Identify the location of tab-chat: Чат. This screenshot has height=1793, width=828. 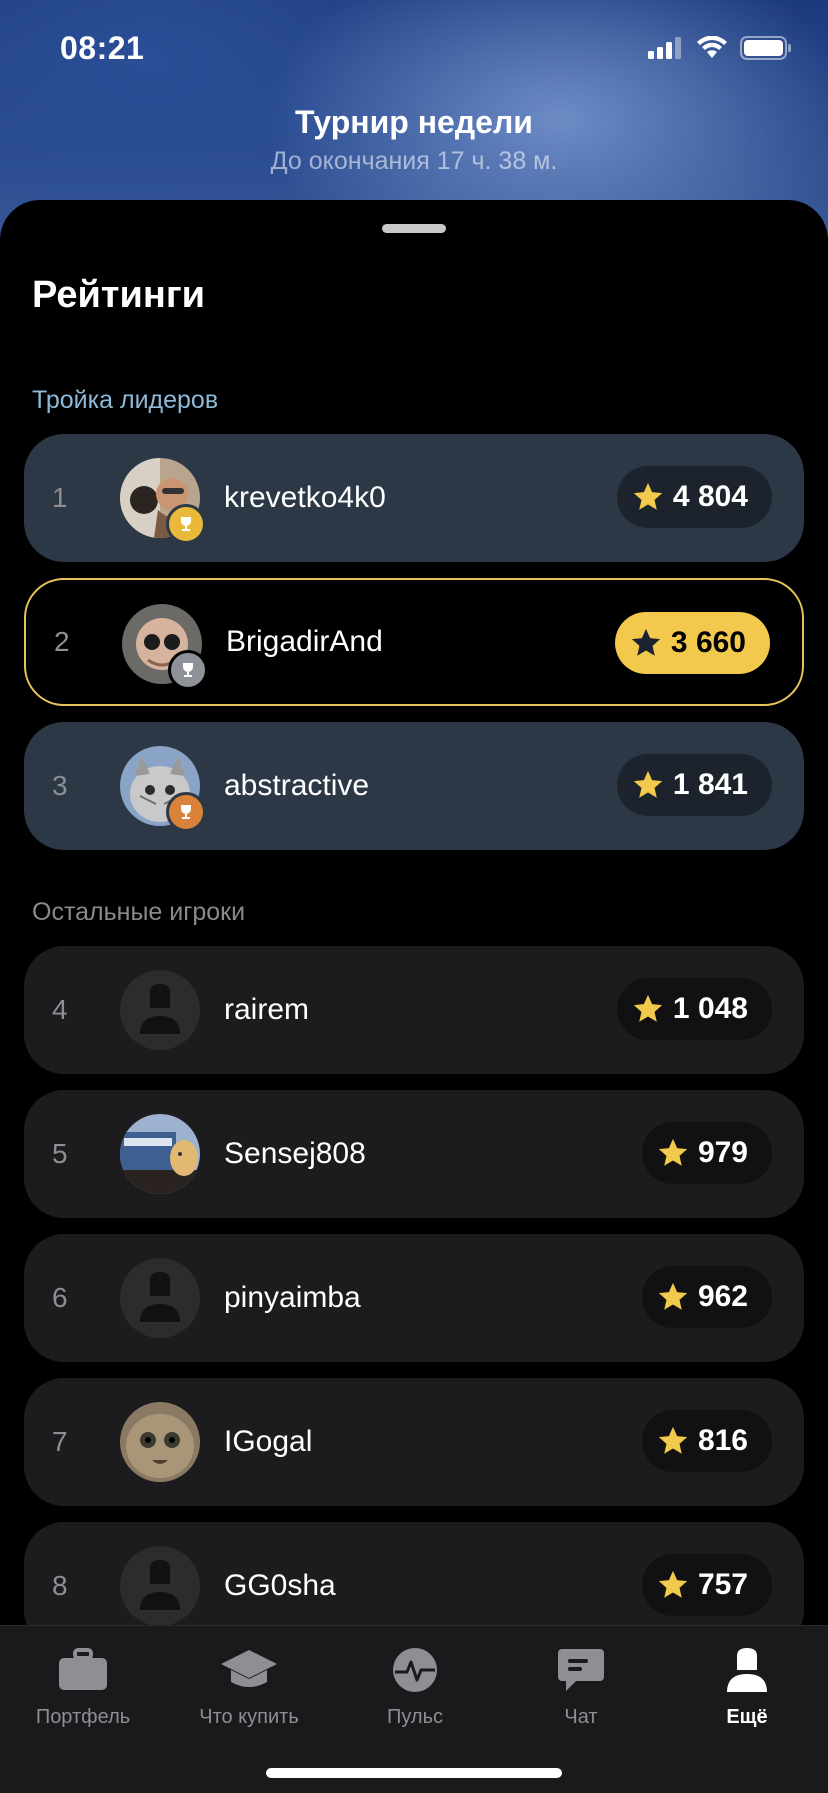
(581, 1685).